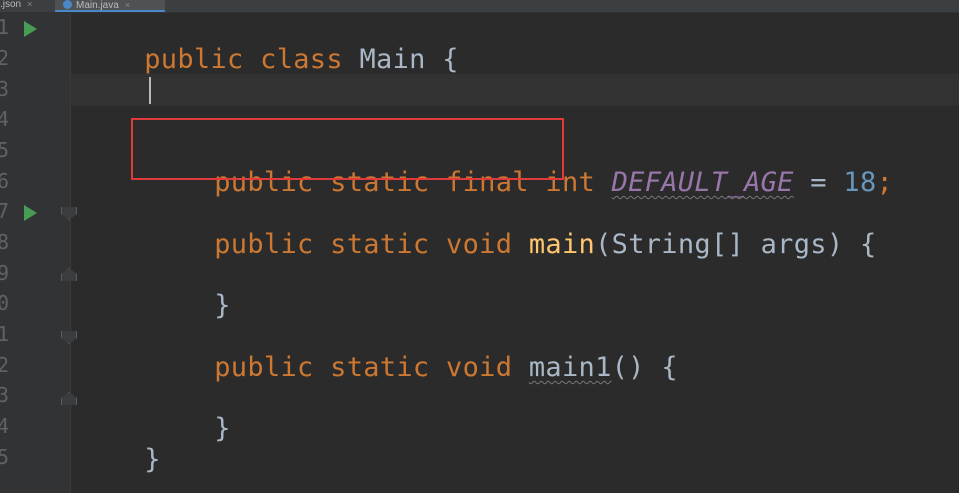  I want to click on code-line-main-method: public static void main(String[] args) {, so click(512, 245).